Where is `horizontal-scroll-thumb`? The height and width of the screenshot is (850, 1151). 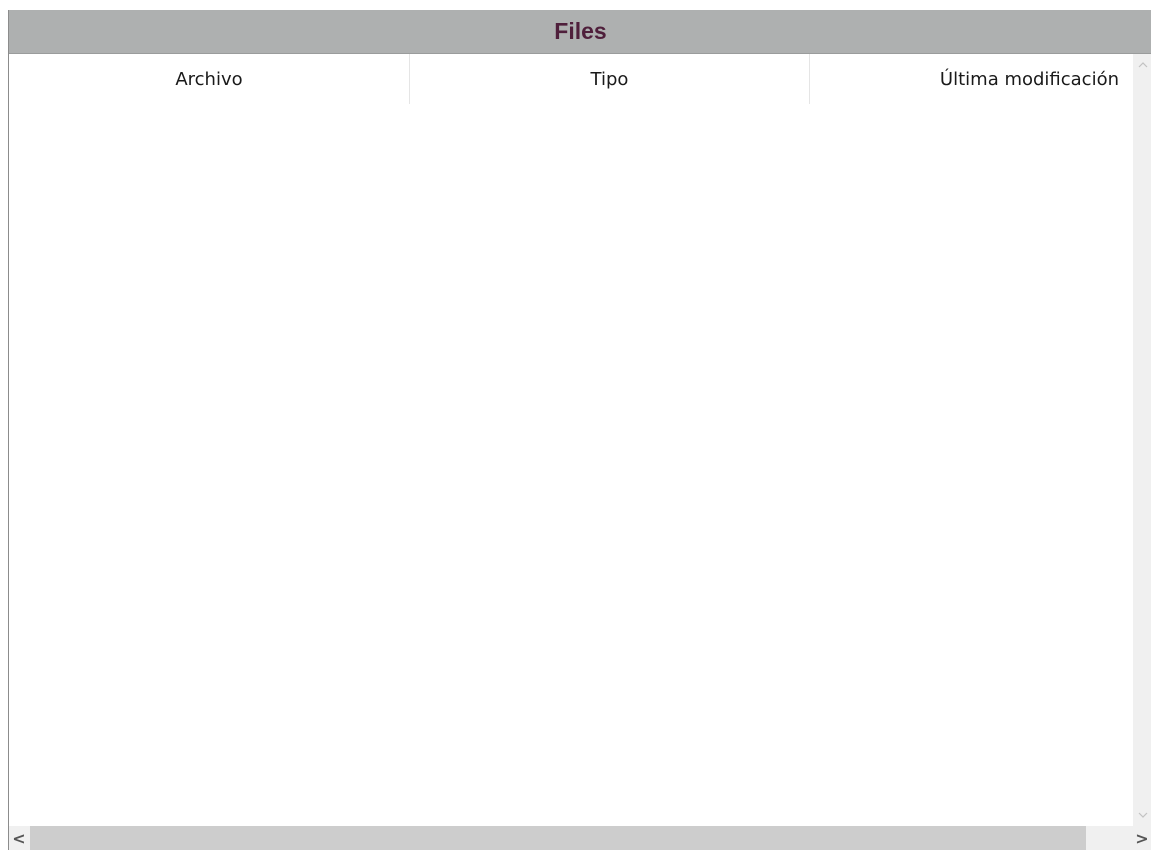
horizontal-scroll-thumb is located at coordinates (558, 838).